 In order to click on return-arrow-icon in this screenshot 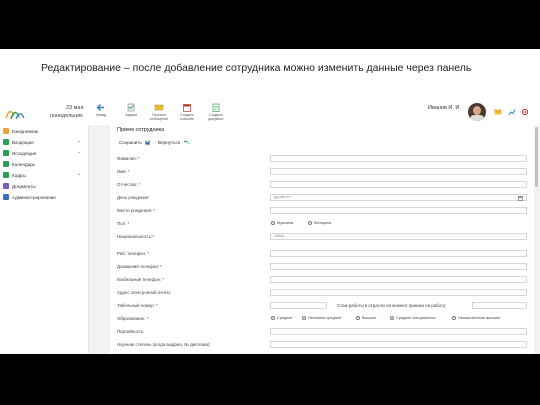, I will do `click(186, 142)`.